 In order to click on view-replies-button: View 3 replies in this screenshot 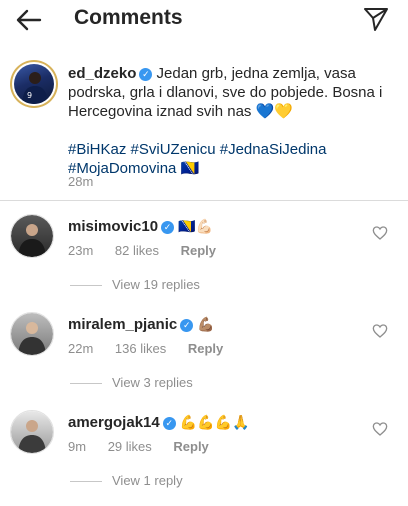, I will do `click(152, 382)`.